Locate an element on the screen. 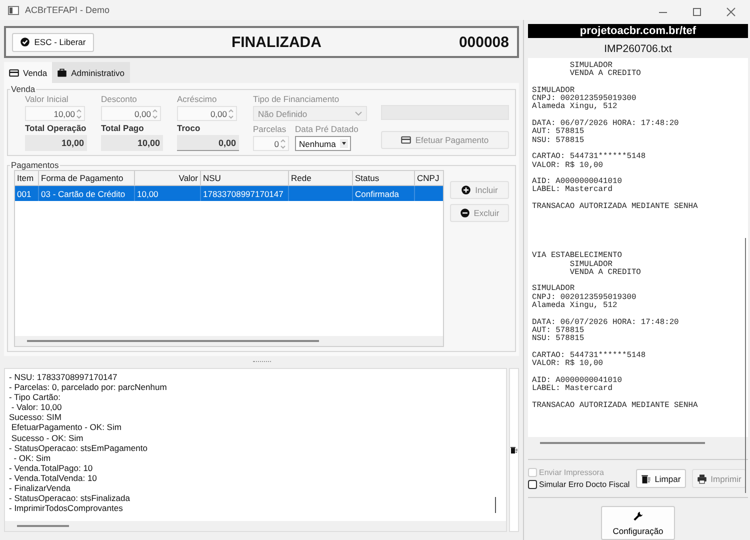 This screenshot has width=750, height=540. check-circle-icon is located at coordinates (25, 42).